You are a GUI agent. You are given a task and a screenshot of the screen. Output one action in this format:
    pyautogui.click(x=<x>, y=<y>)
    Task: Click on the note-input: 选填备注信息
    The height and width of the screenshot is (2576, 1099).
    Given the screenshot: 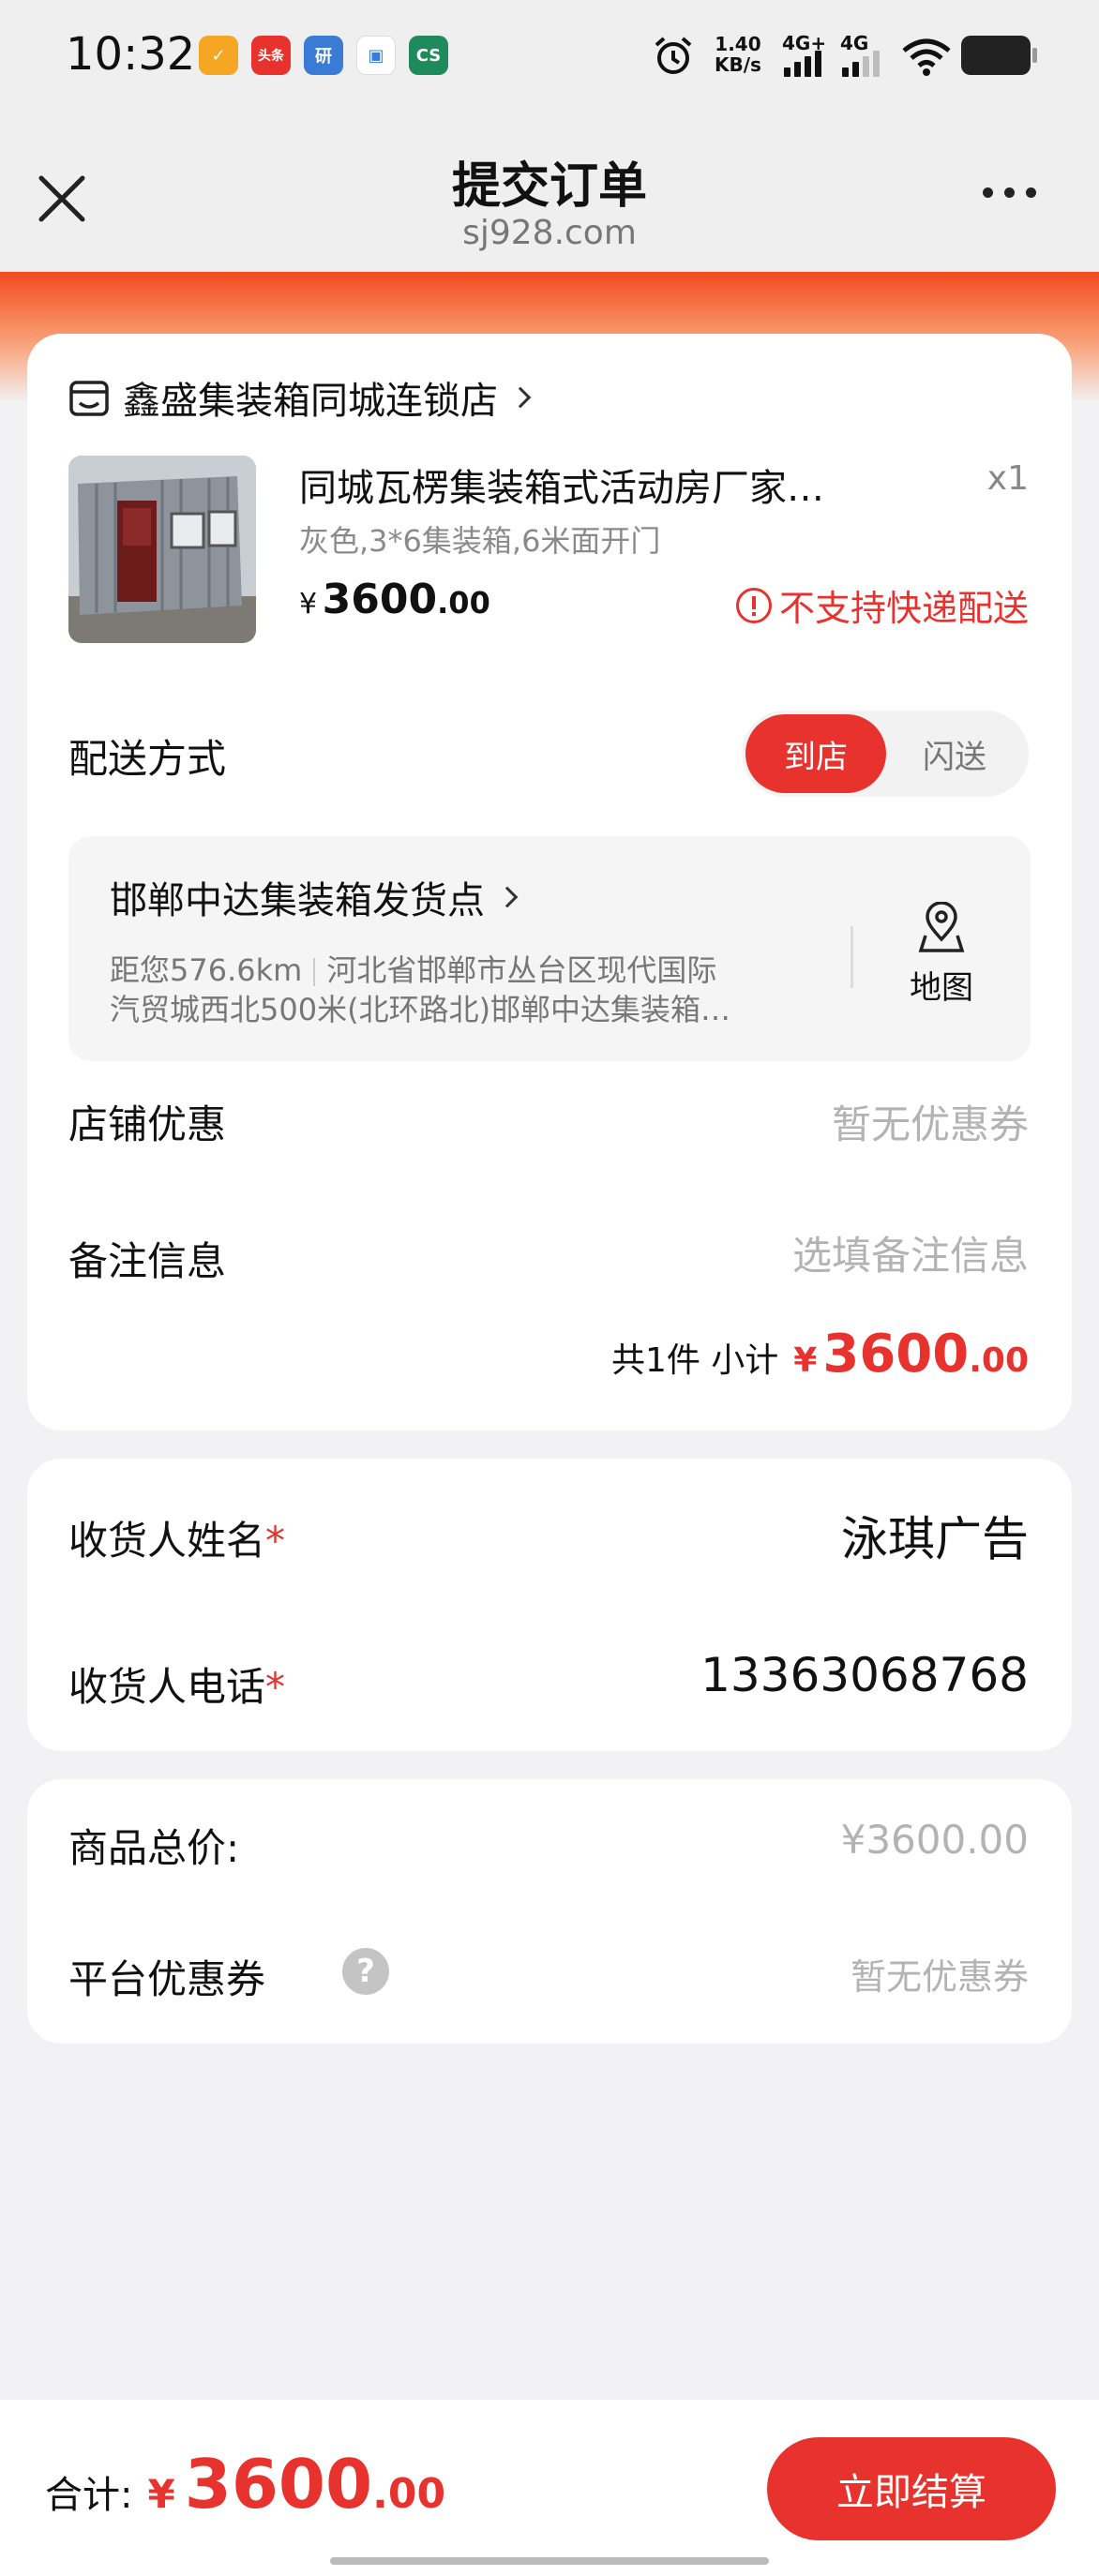 What is the action you would take?
    pyautogui.click(x=910, y=1253)
    